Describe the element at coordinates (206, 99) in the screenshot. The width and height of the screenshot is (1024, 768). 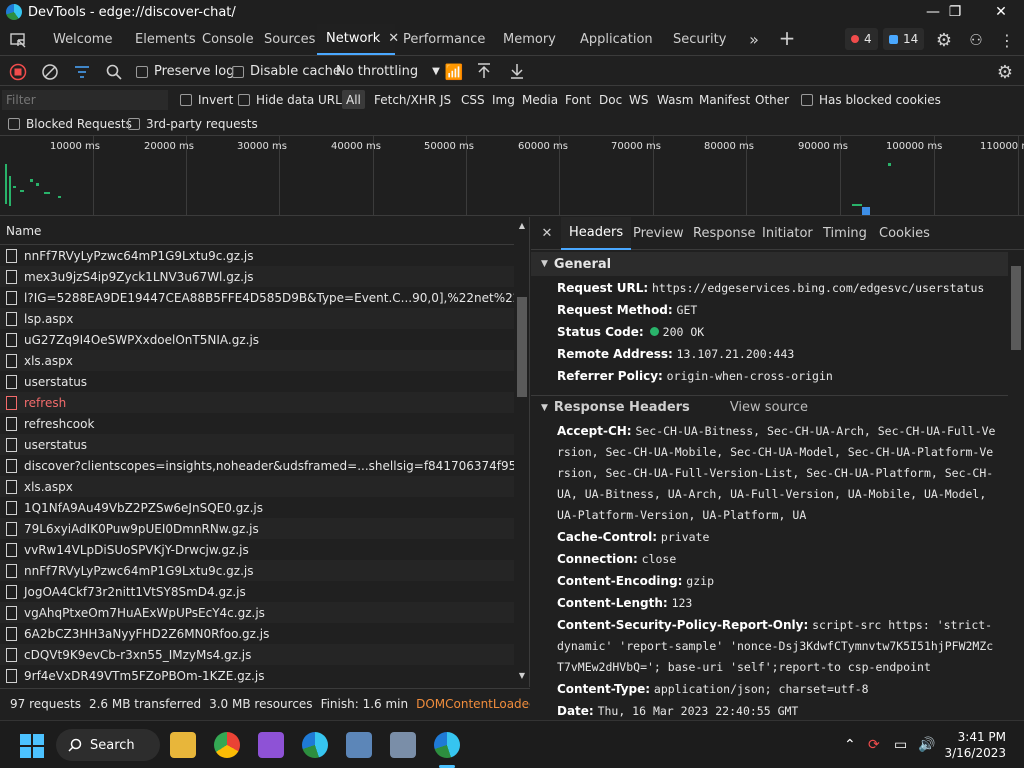
I see `invert-checkbox: Invert` at that location.